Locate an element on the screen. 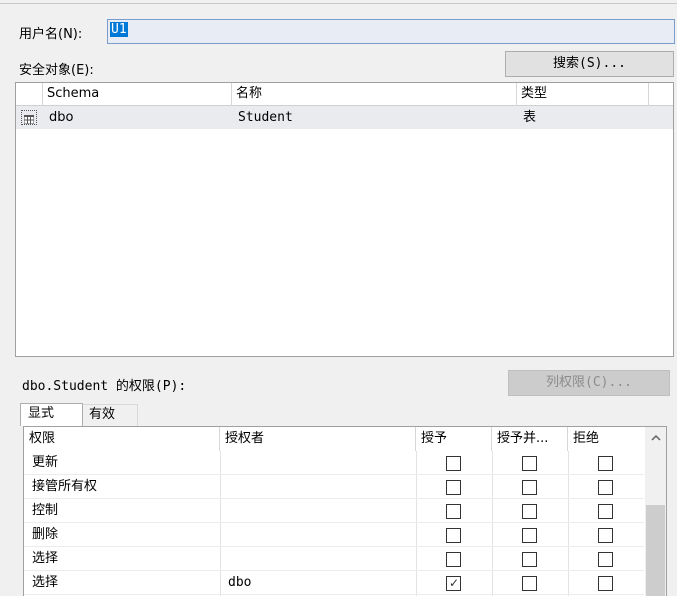 This screenshot has height=596, width=677. permission-name: 更新 is located at coordinates (45, 462).